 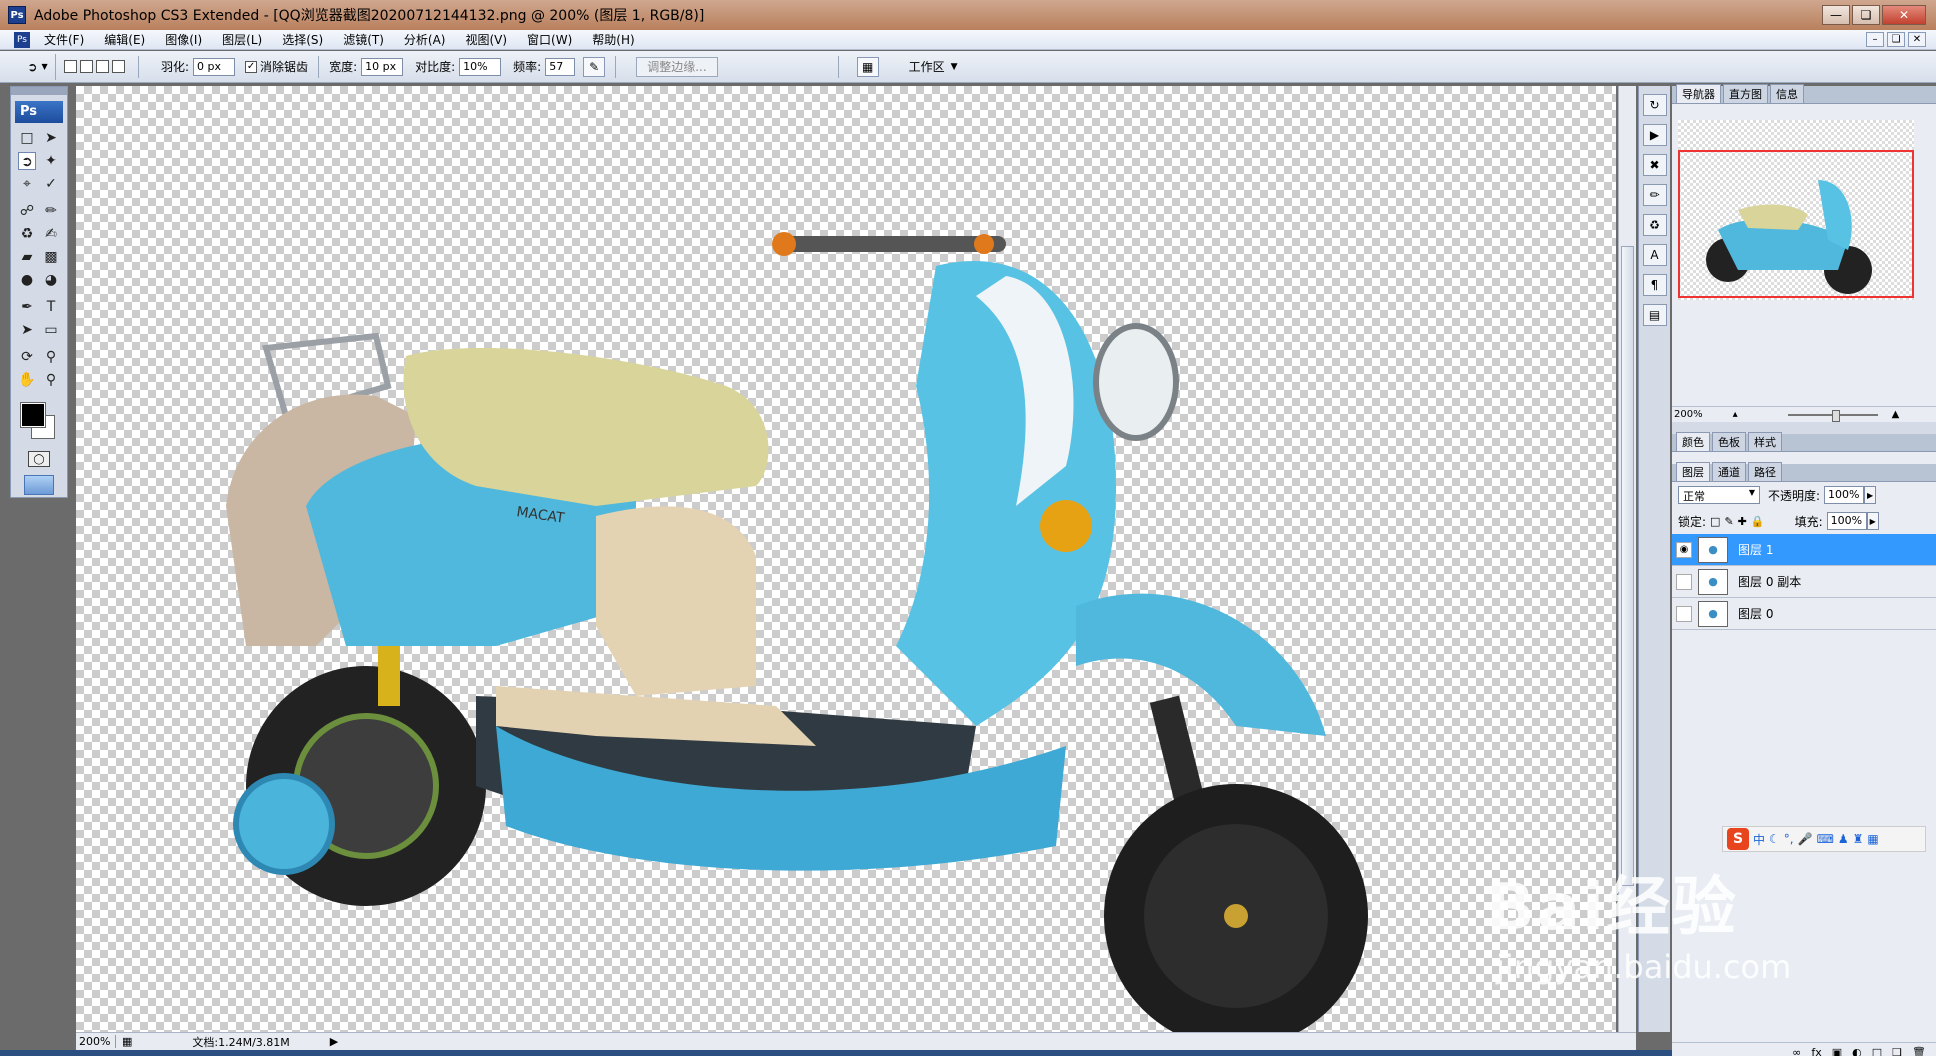 I want to click on tab-layers: 图层, so click(x=1693, y=471).